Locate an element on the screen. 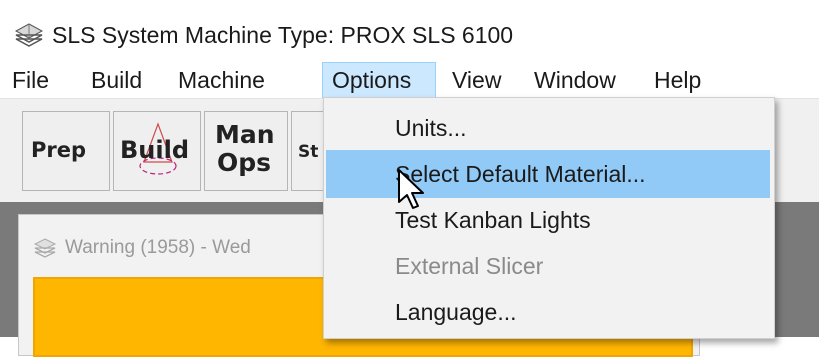 This screenshot has width=819, height=357. menu-machine: Machine is located at coordinates (221, 80).